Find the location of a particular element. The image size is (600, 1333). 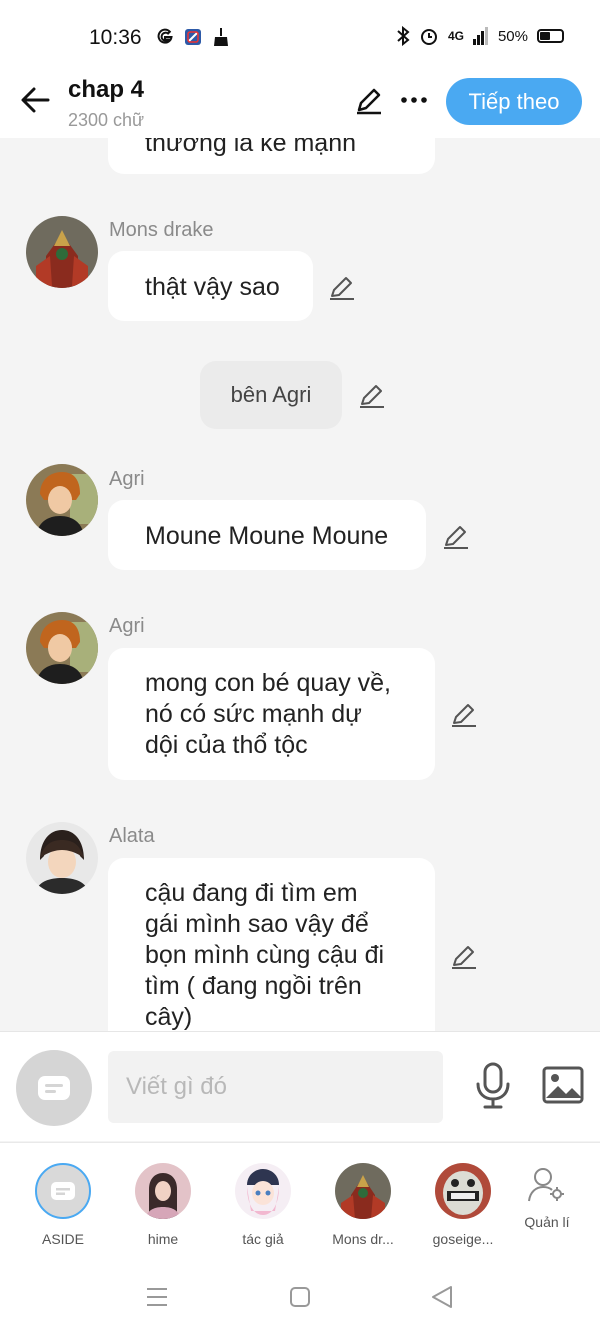

message-line: mong con bé quay về, is located at coordinates (268, 683).